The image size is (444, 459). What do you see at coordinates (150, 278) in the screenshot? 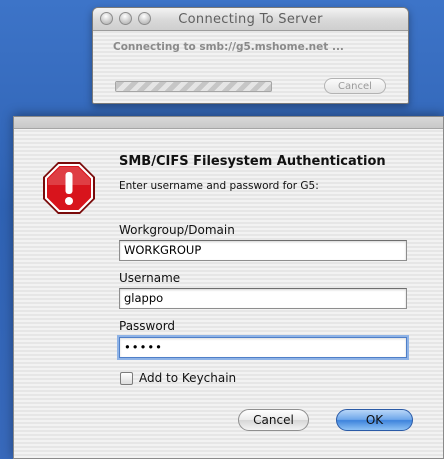
I see `username-label: Username` at bounding box center [150, 278].